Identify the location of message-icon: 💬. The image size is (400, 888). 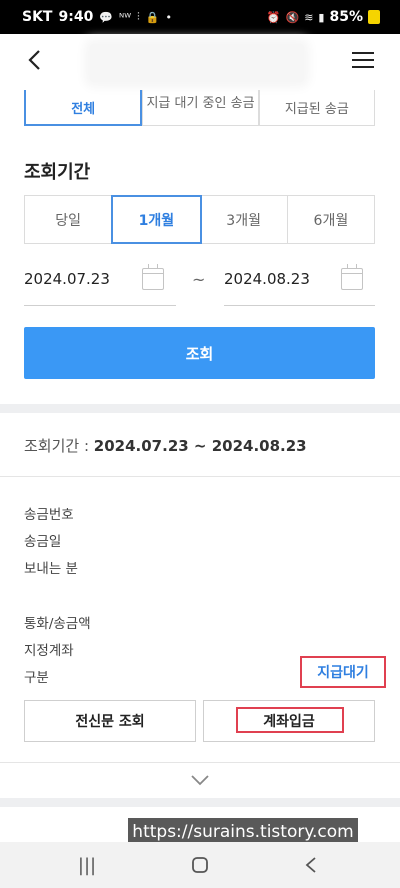
(106, 17).